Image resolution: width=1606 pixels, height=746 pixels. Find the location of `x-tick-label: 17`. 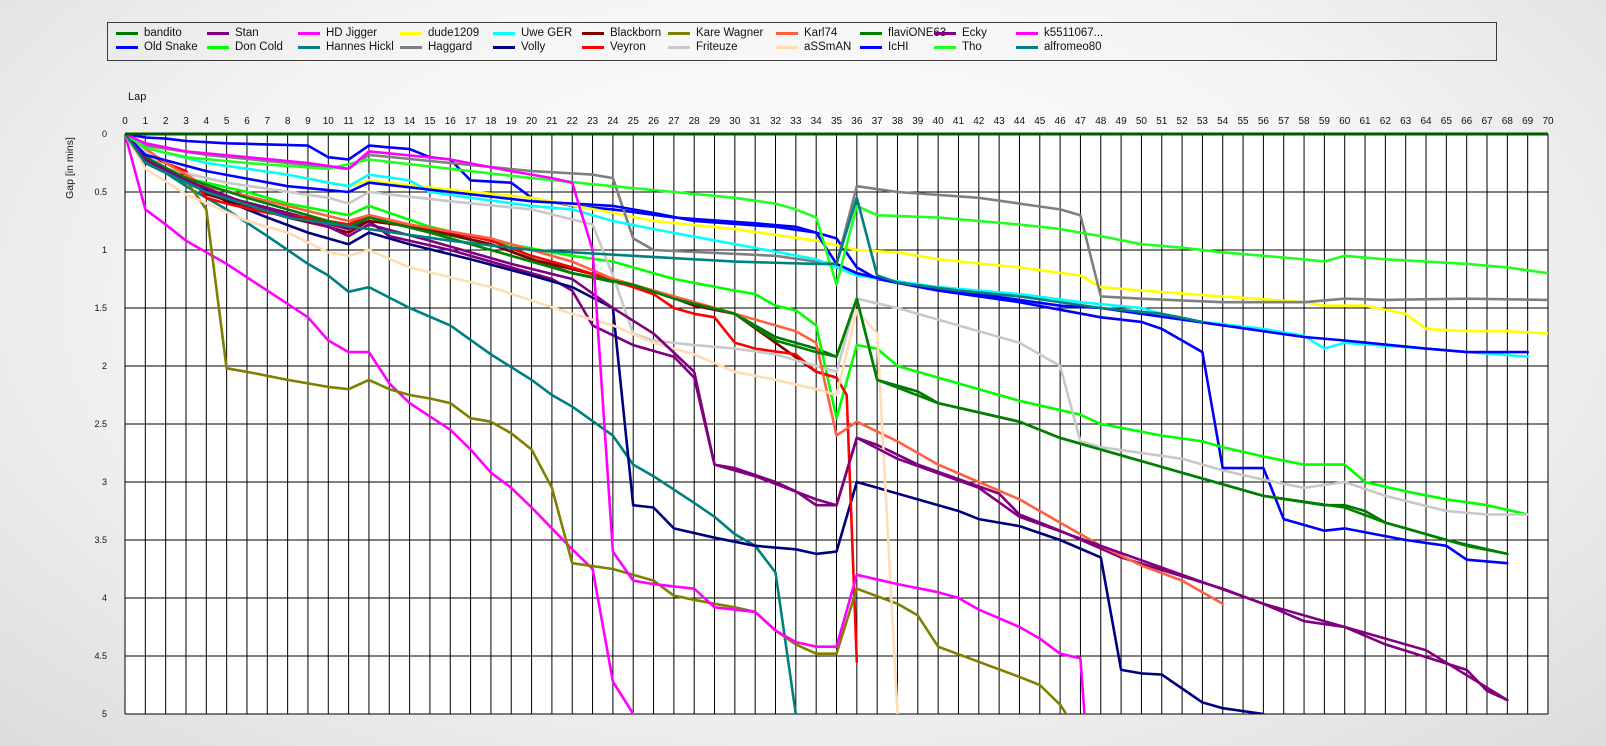

x-tick-label: 17 is located at coordinates (471, 121).